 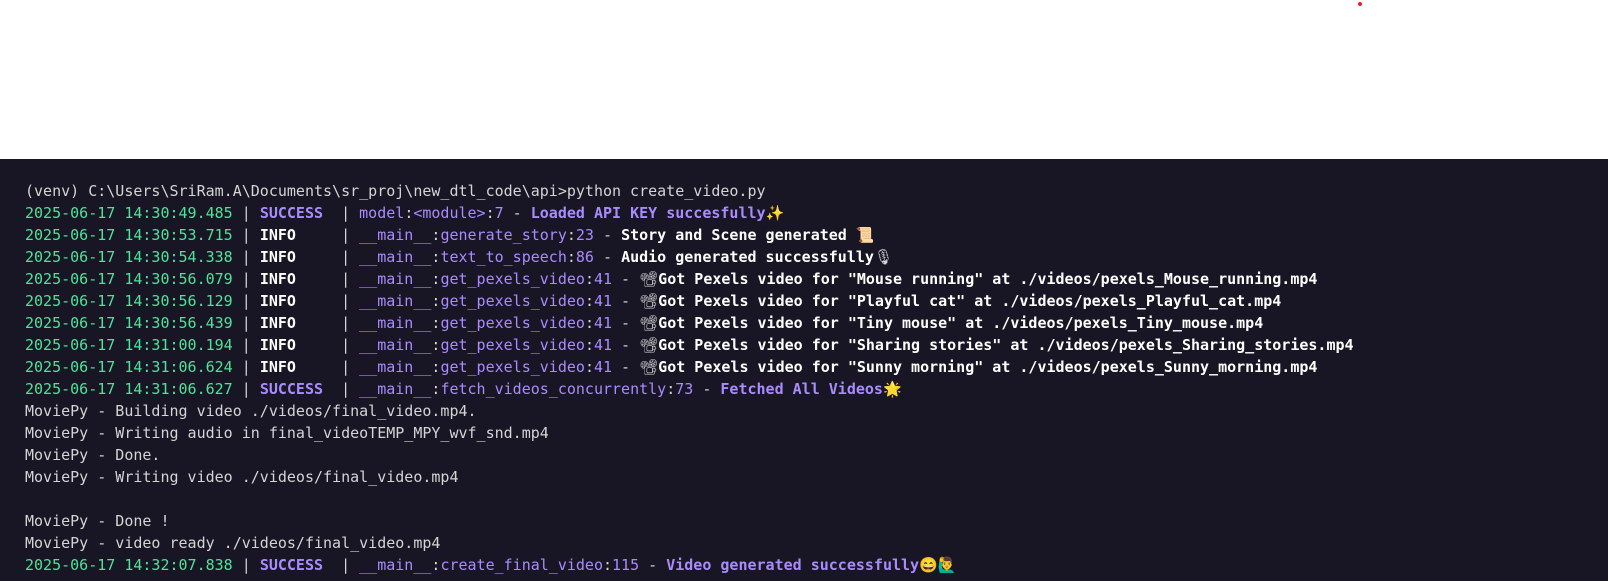 What do you see at coordinates (129, 279) in the screenshot?
I see `log-timestamp: 2025-06-17 14:30:56.079` at bounding box center [129, 279].